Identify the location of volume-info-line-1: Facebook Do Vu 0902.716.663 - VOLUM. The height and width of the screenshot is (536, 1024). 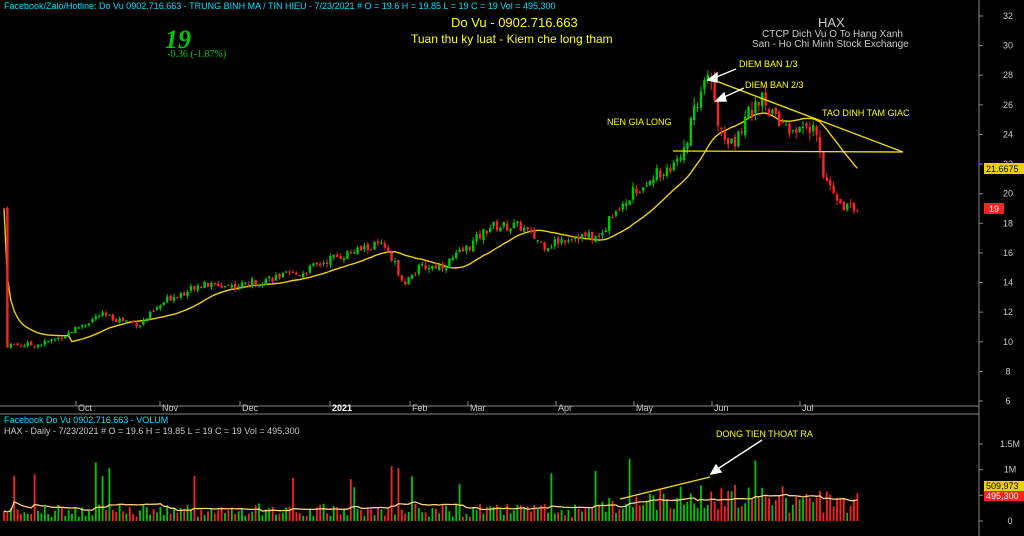
(86, 420).